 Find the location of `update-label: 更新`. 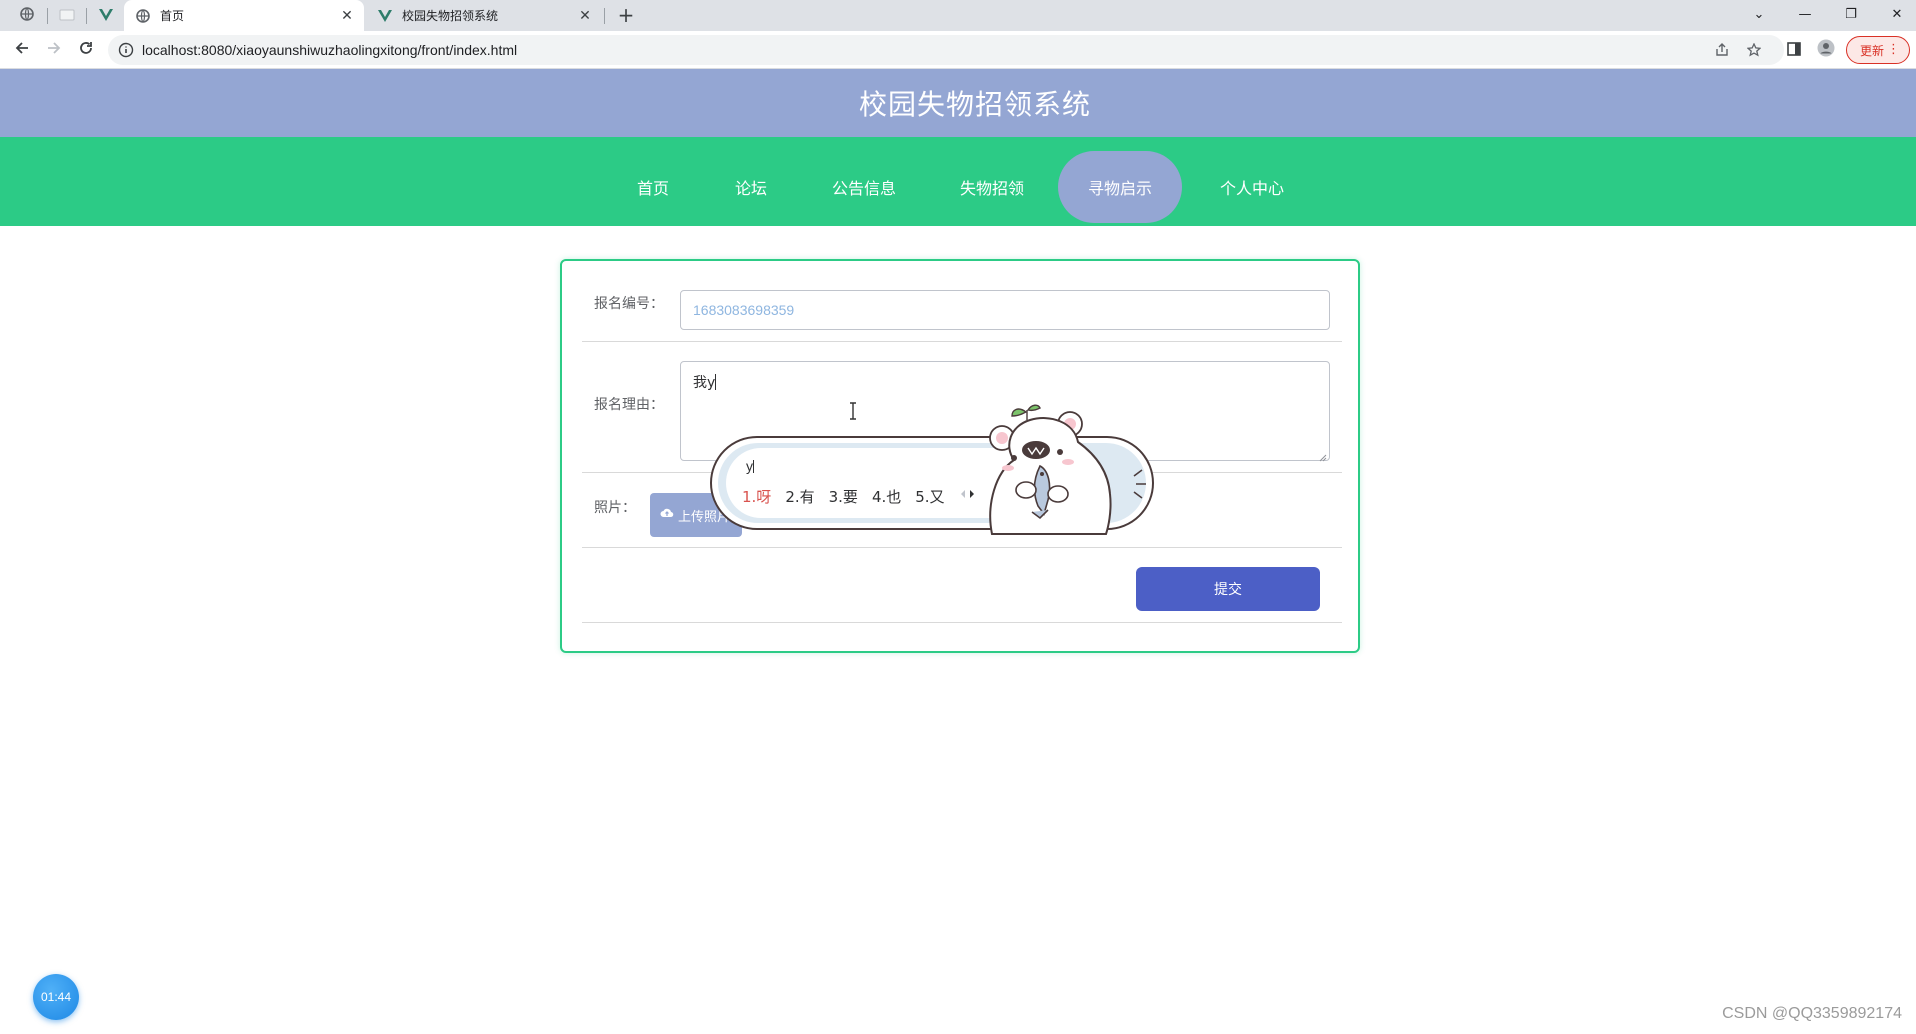

update-label: 更新 is located at coordinates (1872, 50).